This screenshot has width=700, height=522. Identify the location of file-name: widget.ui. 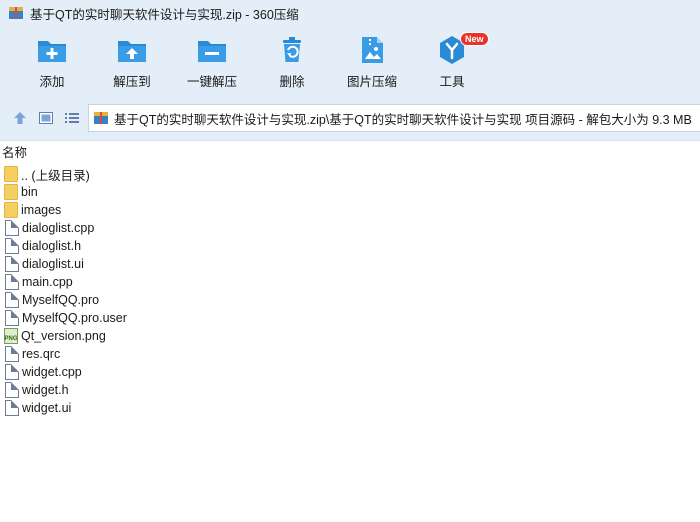
(47, 408).